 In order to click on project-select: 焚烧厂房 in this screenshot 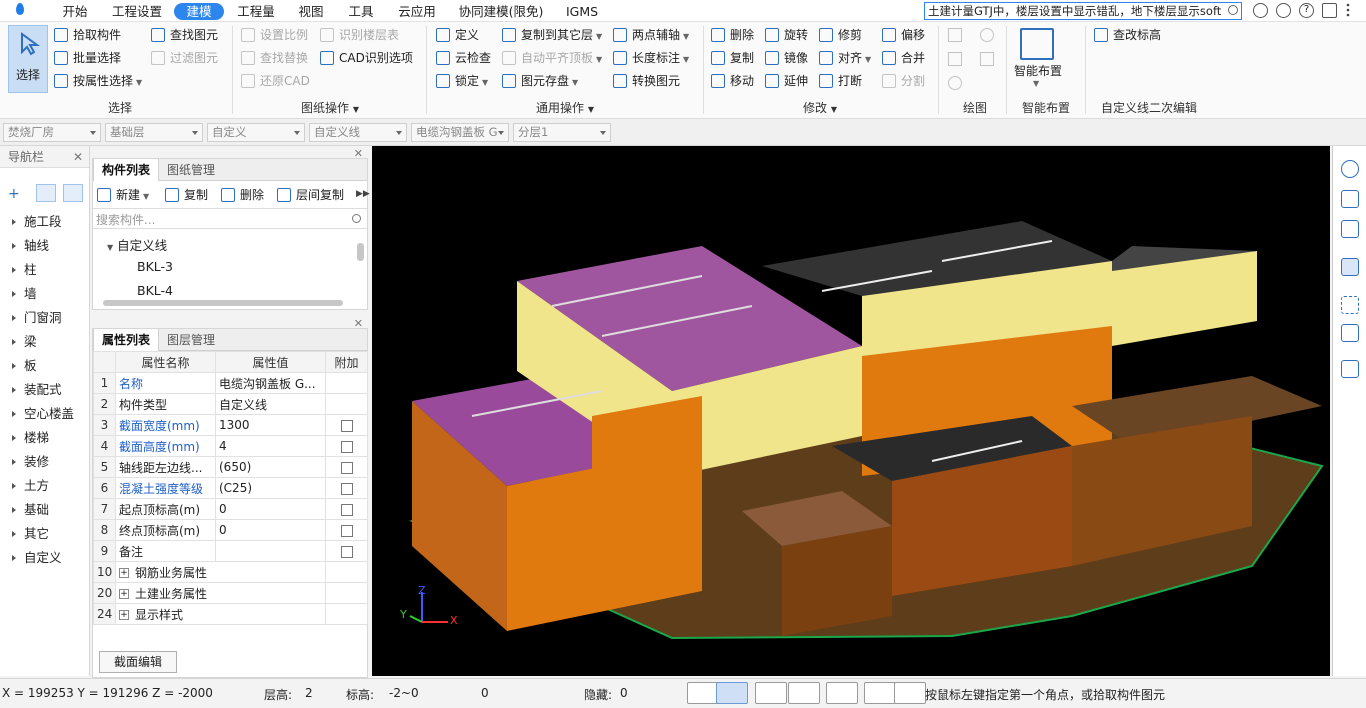, I will do `click(52, 132)`.